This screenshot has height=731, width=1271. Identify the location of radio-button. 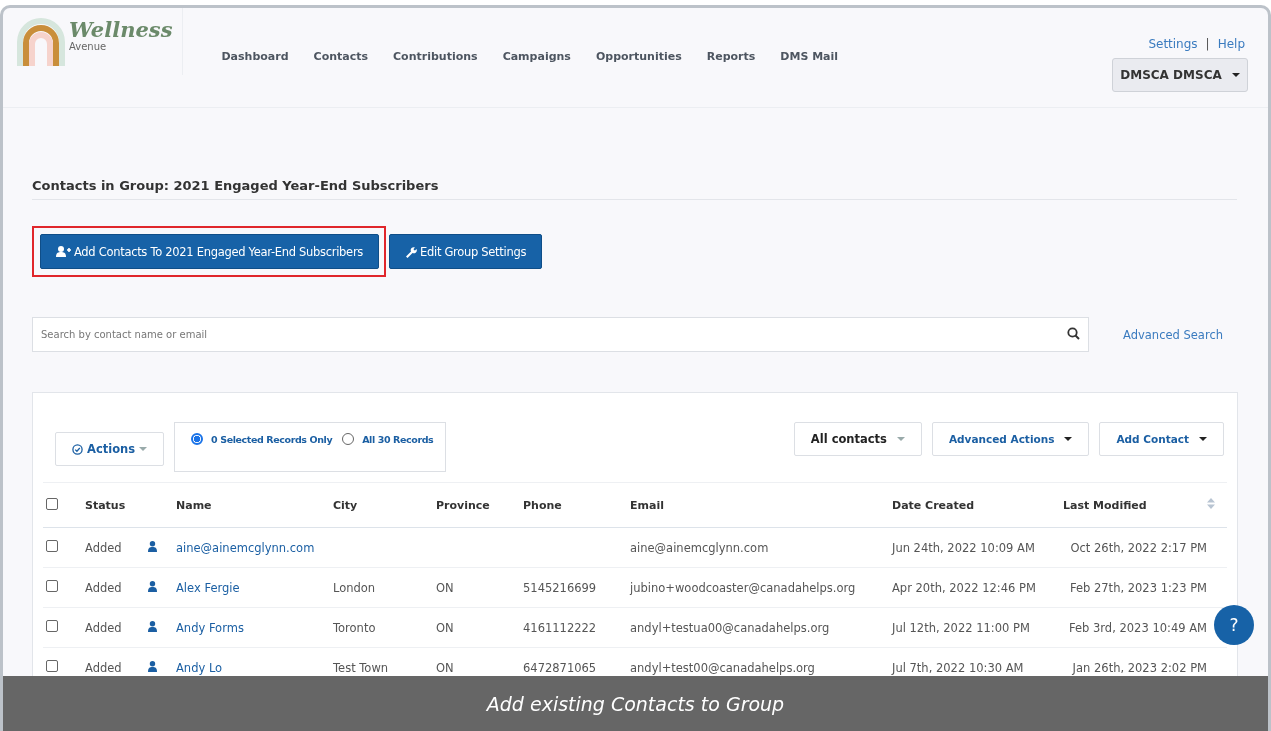
(197, 439).